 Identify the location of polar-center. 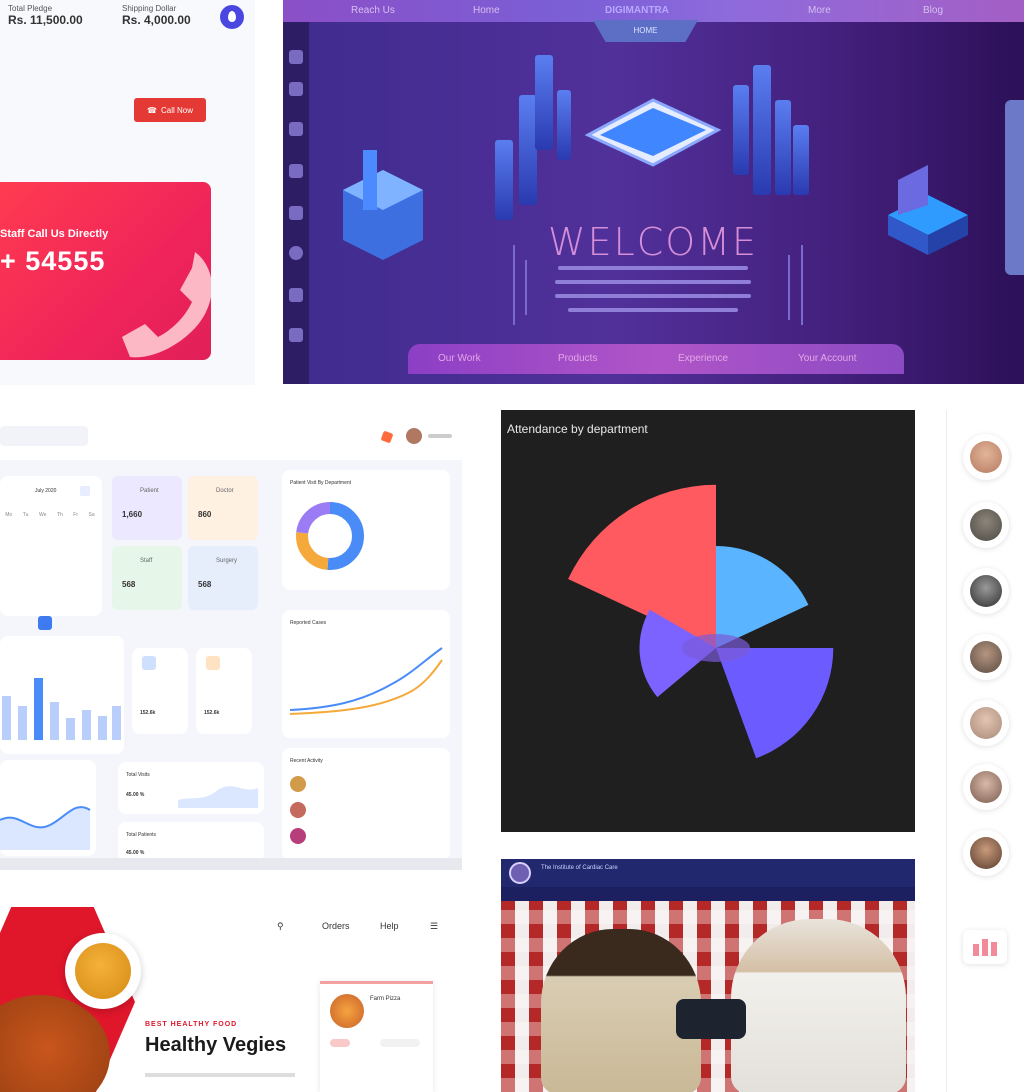
(716, 648).